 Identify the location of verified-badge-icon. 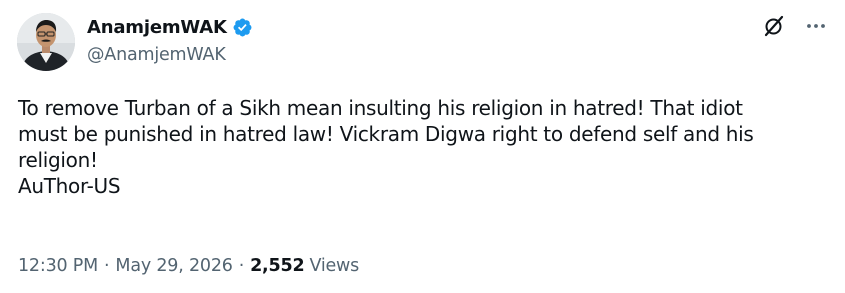
(242, 27).